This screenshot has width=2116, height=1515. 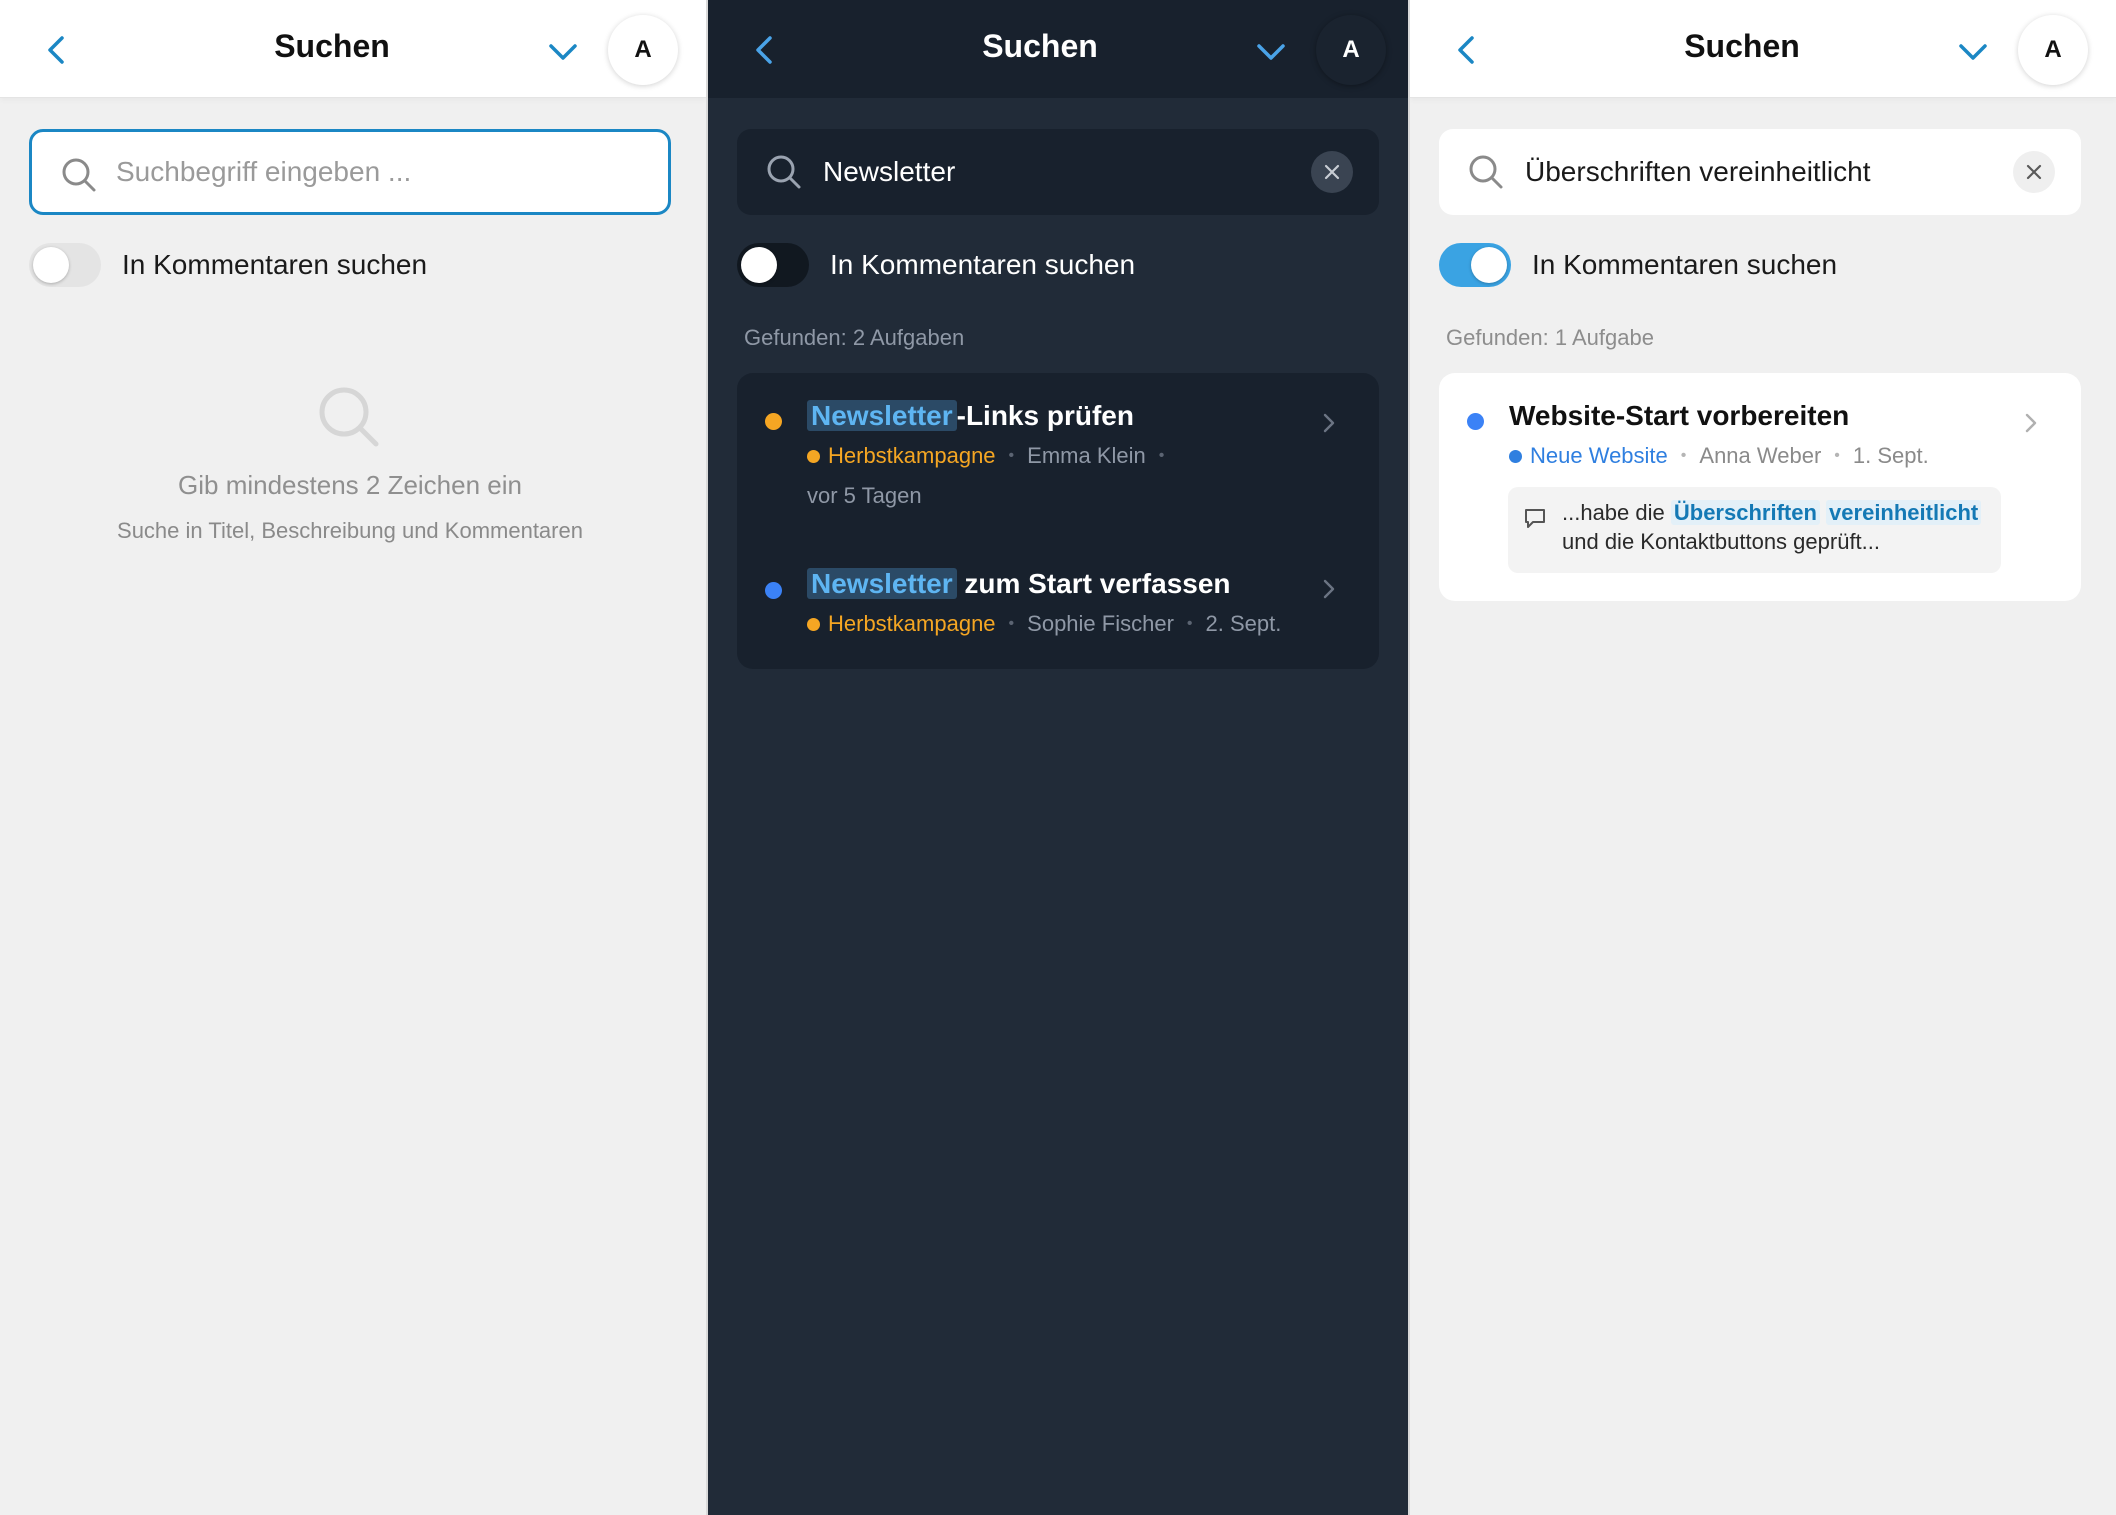 What do you see at coordinates (1097, 583) in the screenshot?
I see `result-title-rest: zum Start verfassen` at bounding box center [1097, 583].